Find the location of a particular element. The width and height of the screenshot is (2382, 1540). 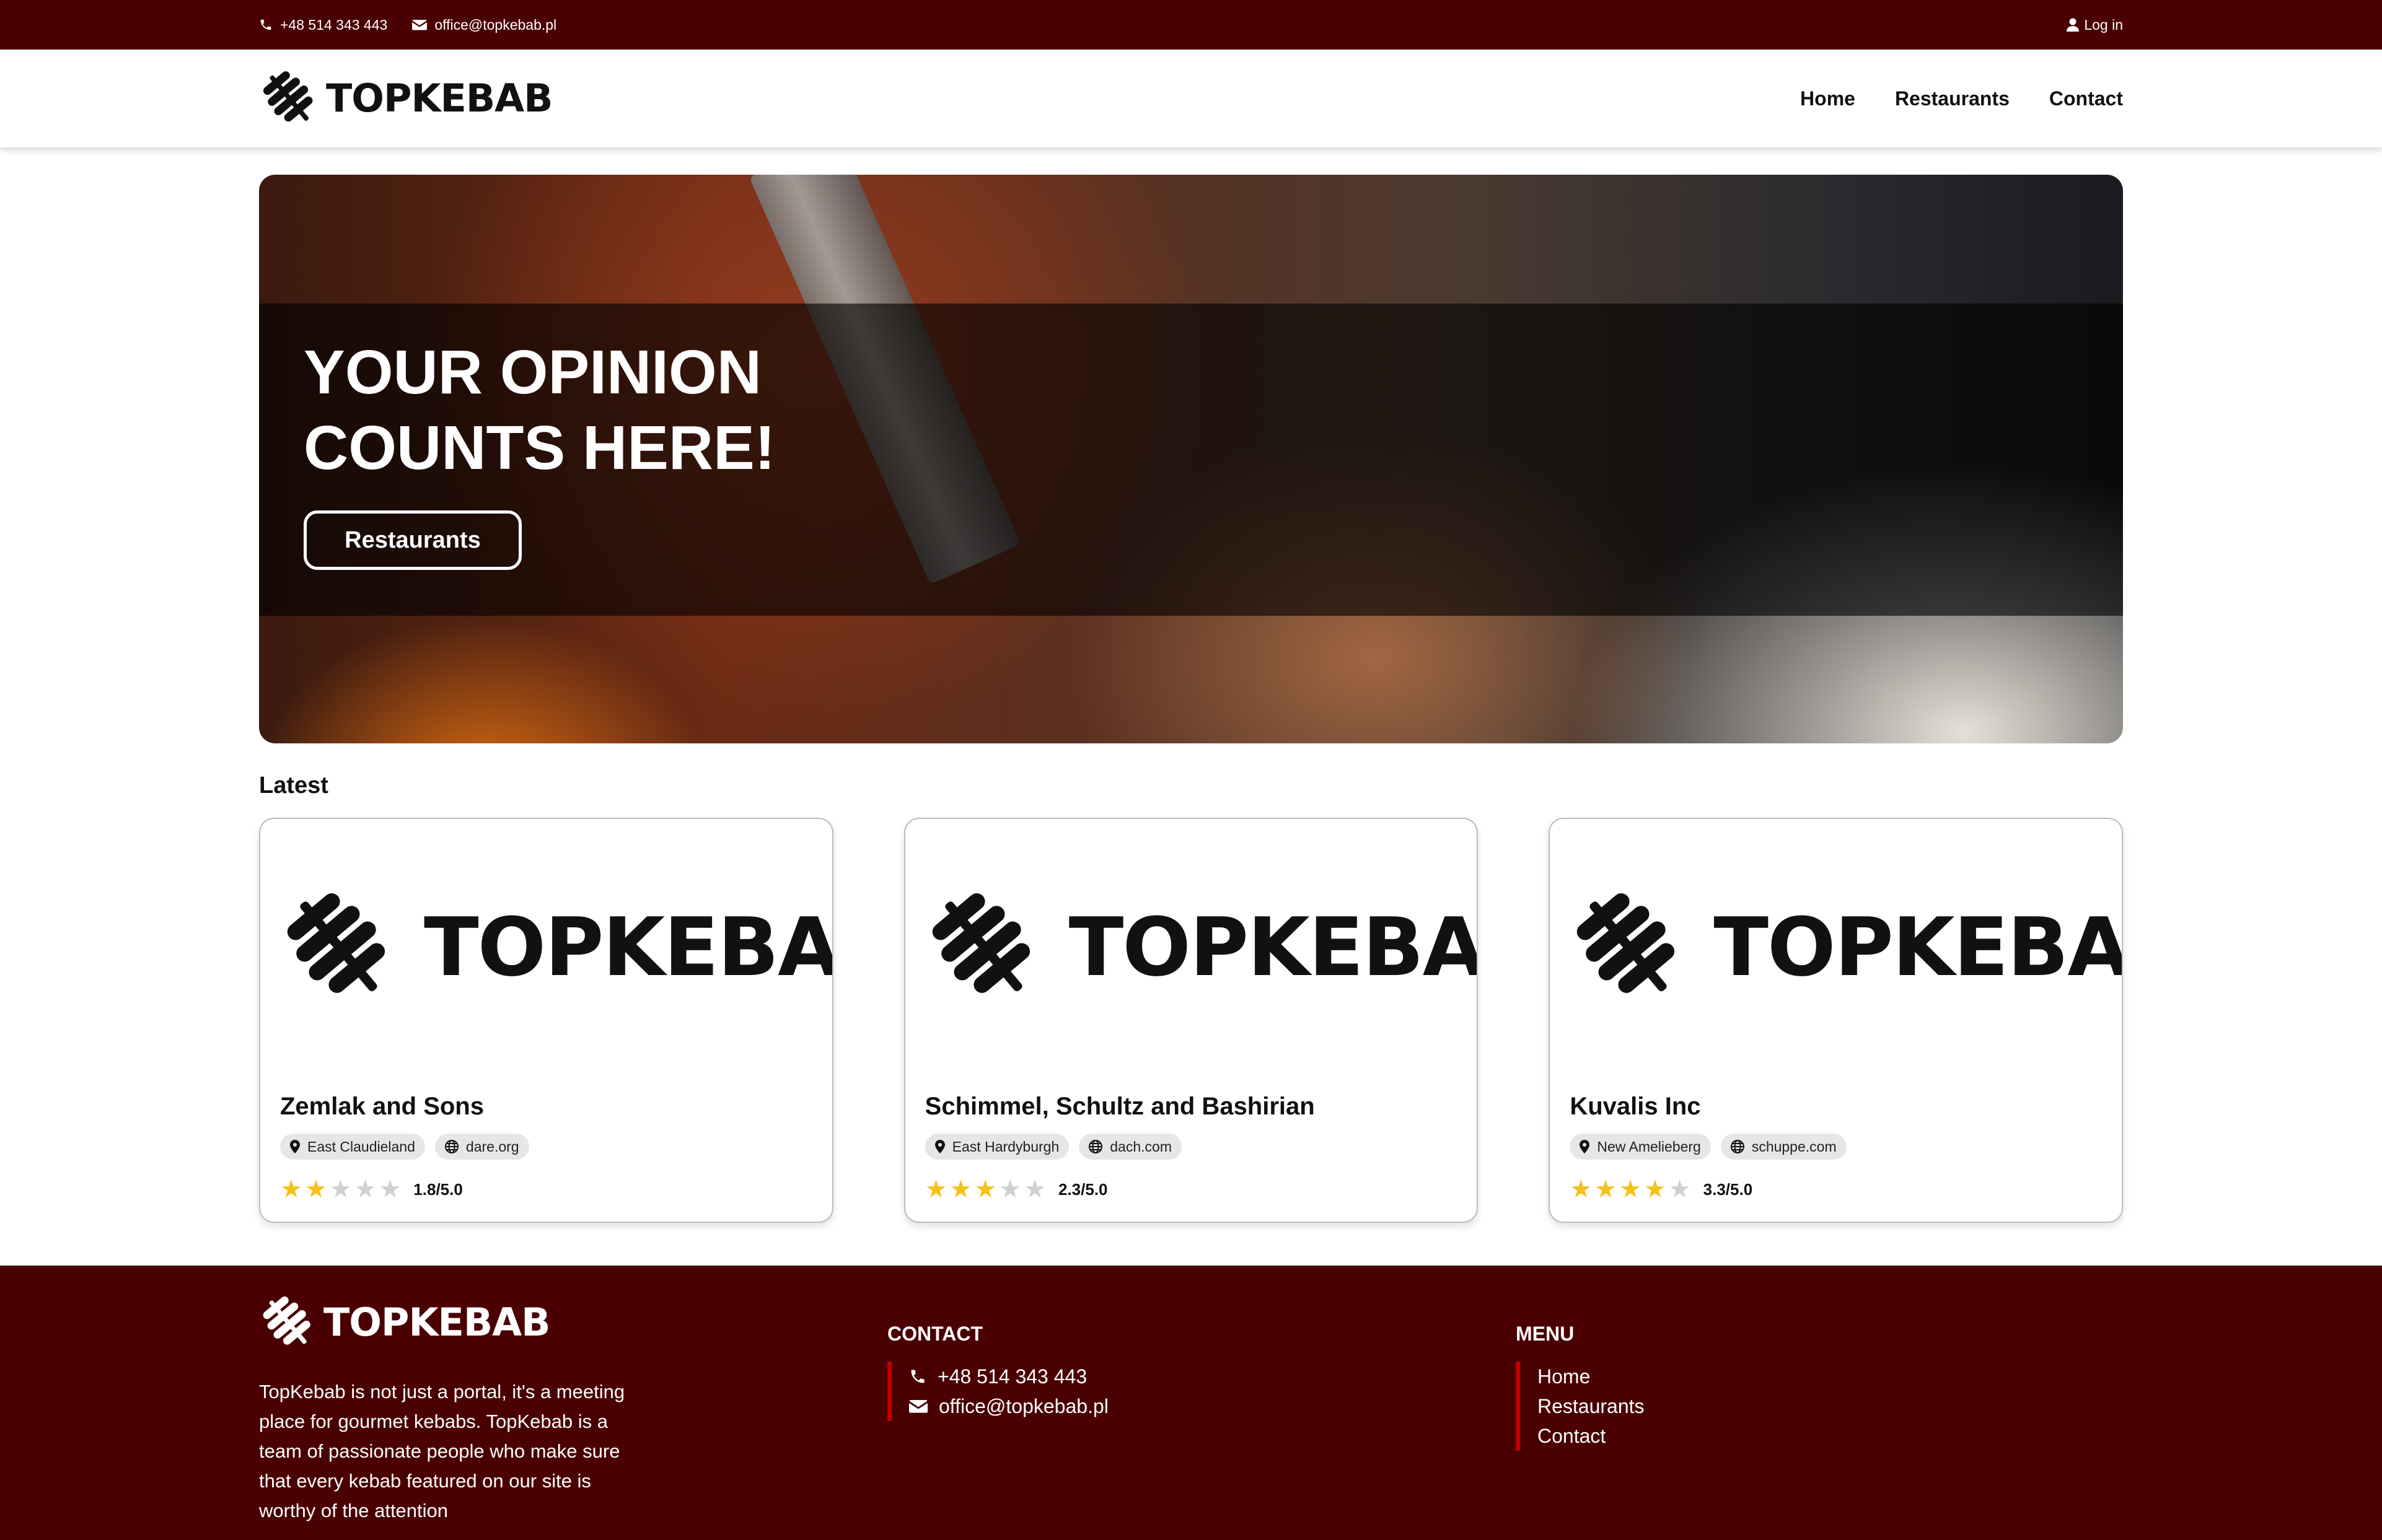

login-link: Log in is located at coordinates (2095, 25).